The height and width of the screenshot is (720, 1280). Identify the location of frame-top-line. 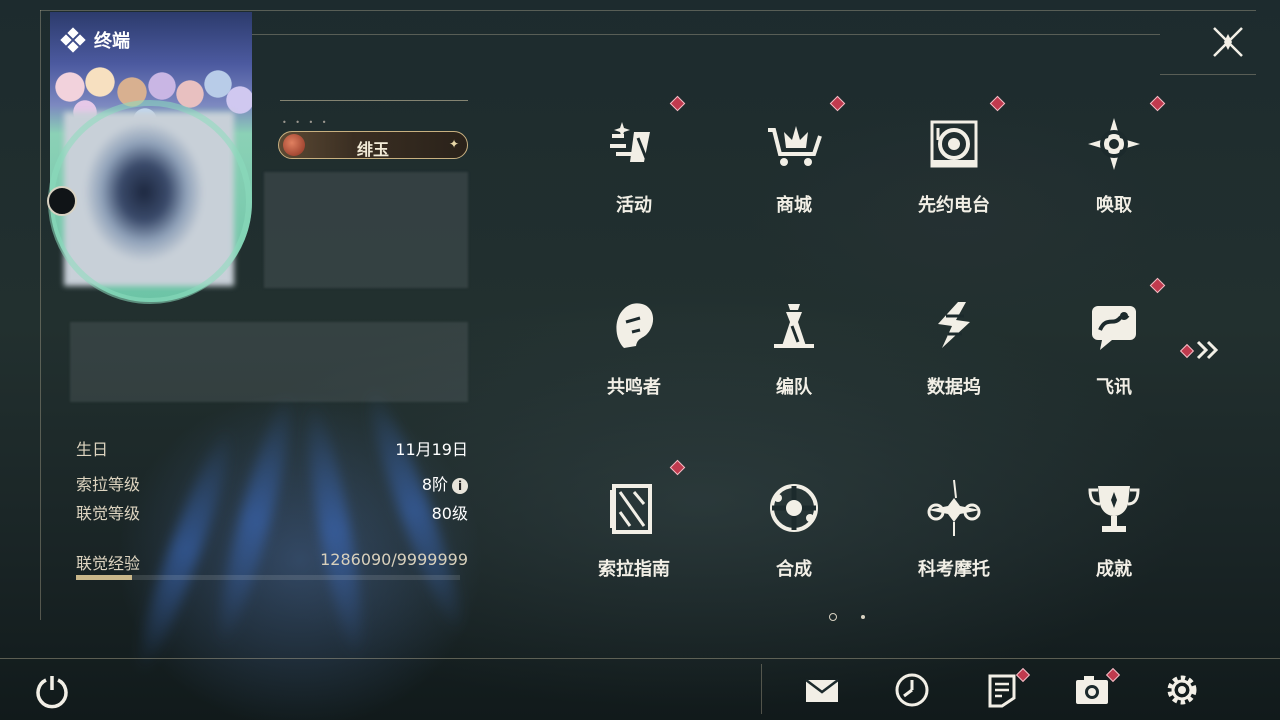
(648, 10).